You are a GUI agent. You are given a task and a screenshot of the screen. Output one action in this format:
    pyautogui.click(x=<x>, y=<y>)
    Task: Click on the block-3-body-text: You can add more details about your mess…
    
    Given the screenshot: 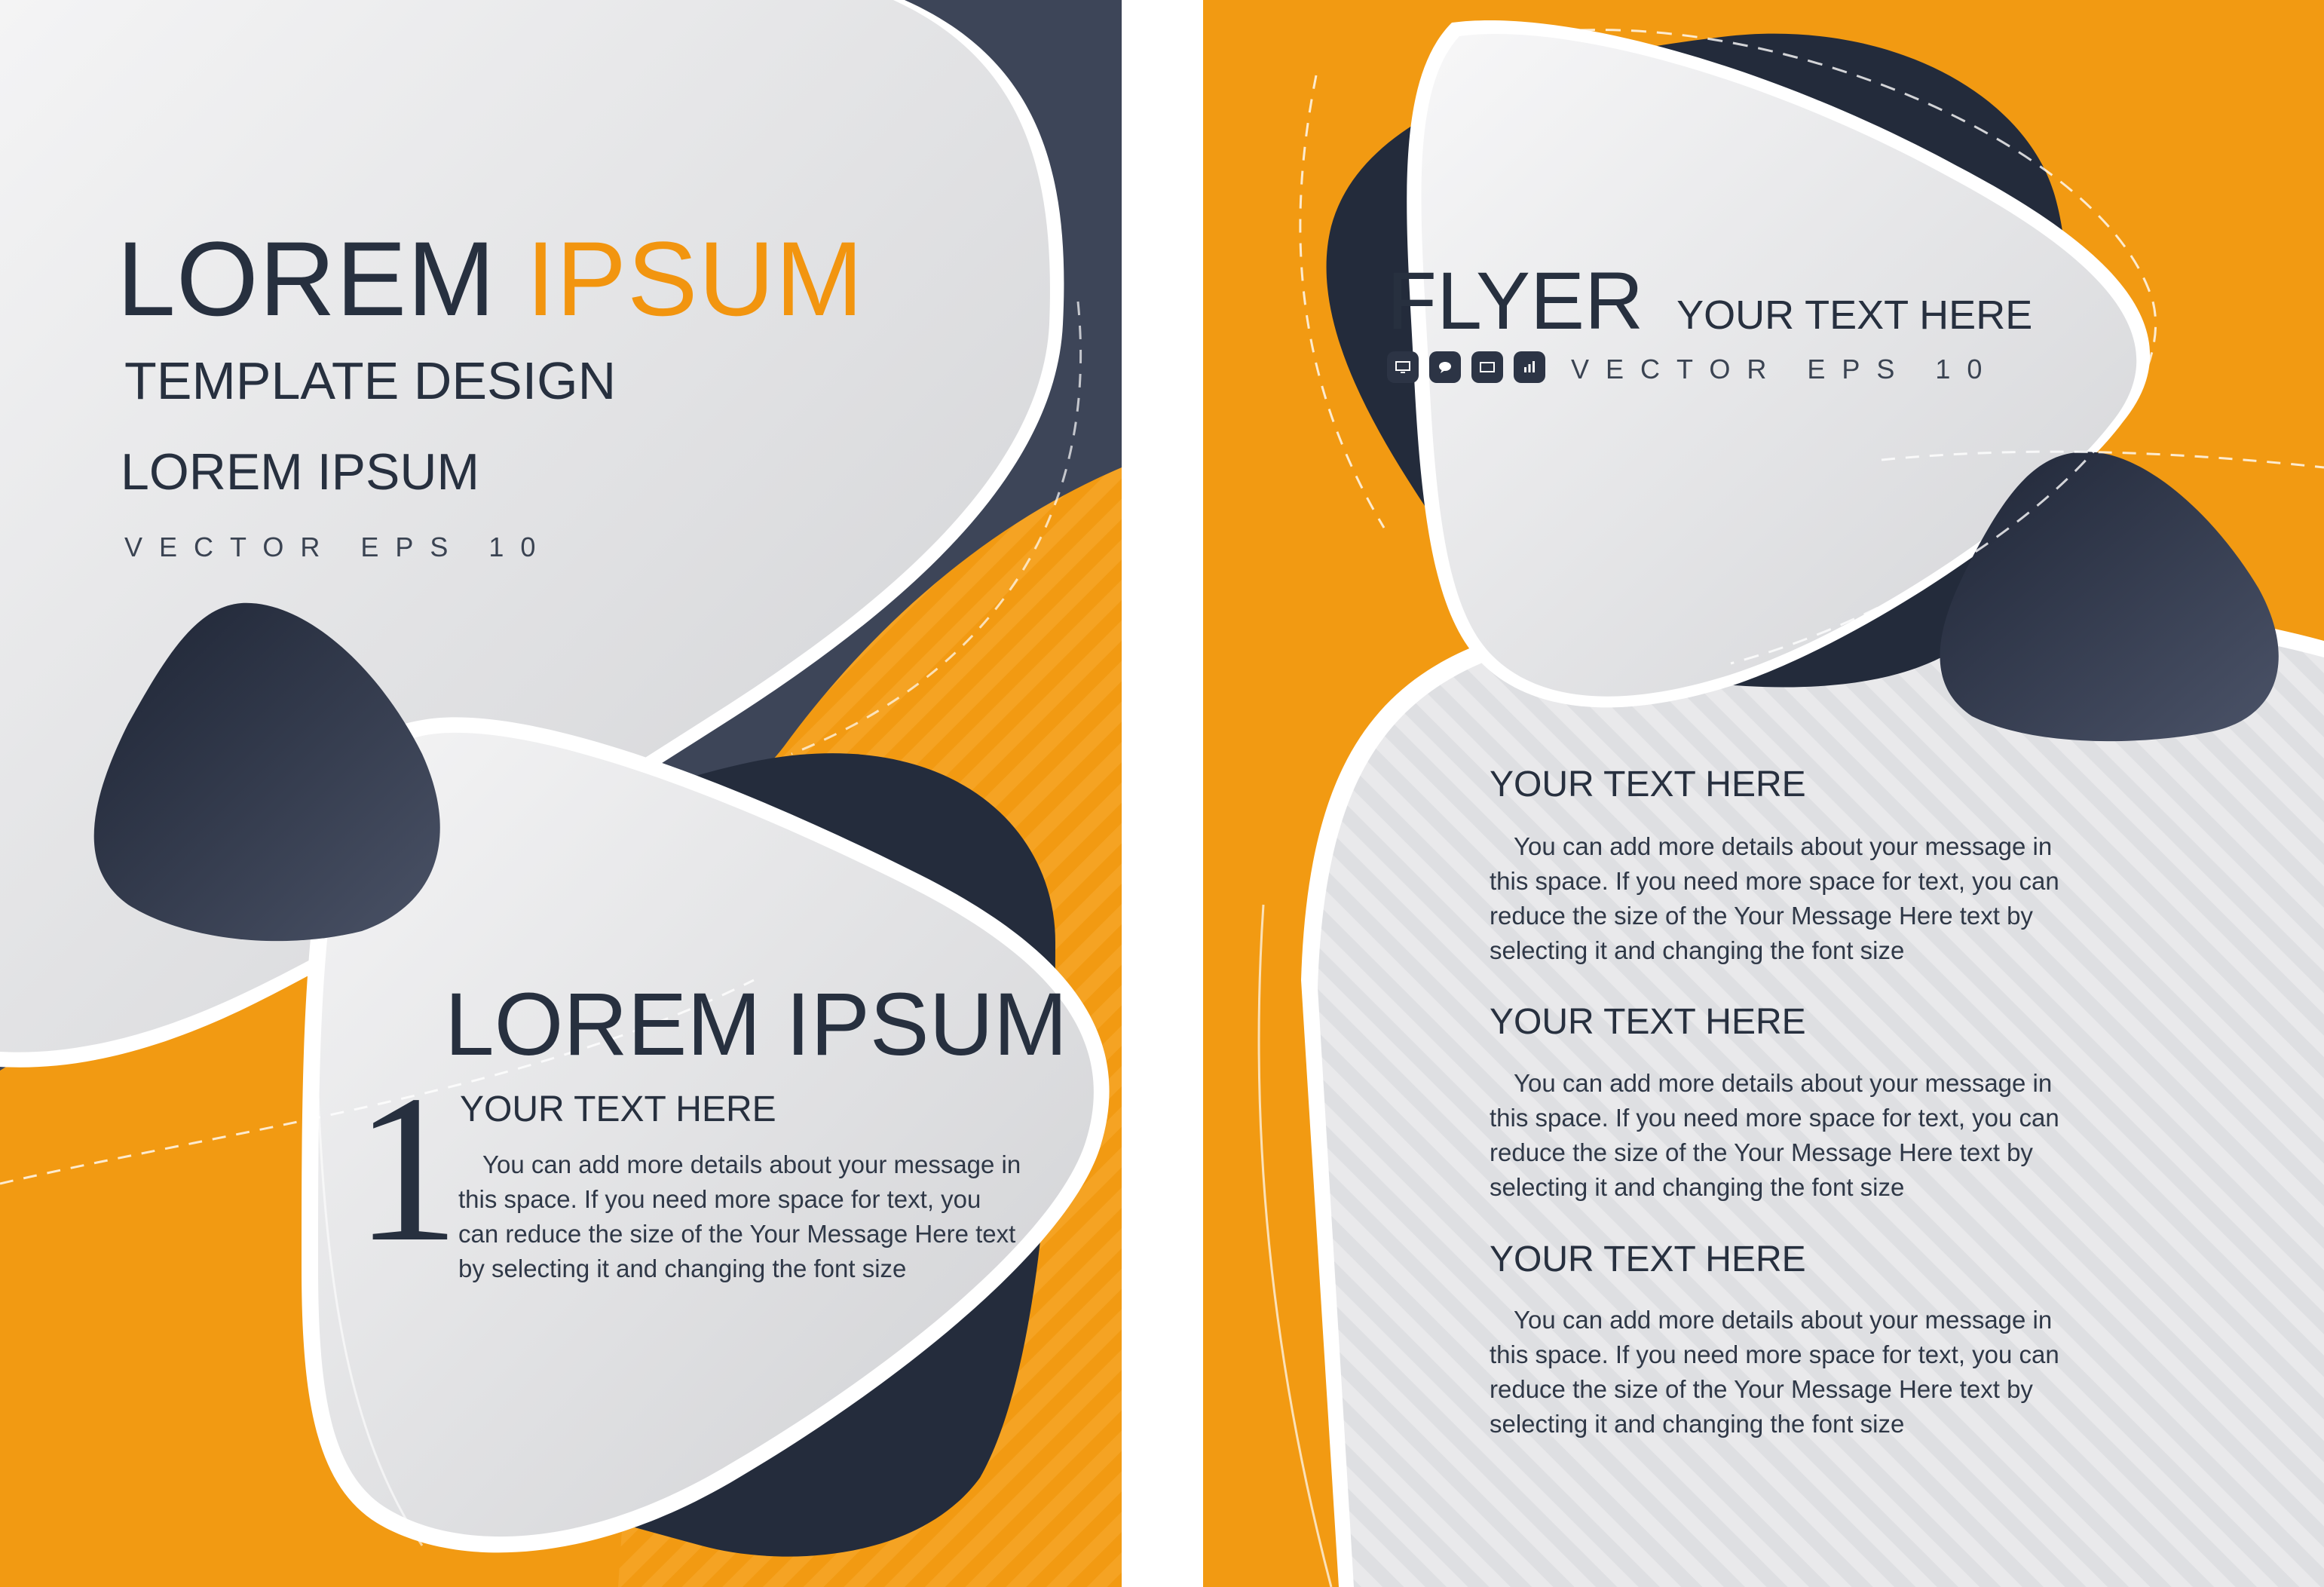 What is the action you would take?
    pyautogui.click(x=1774, y=1372)
    